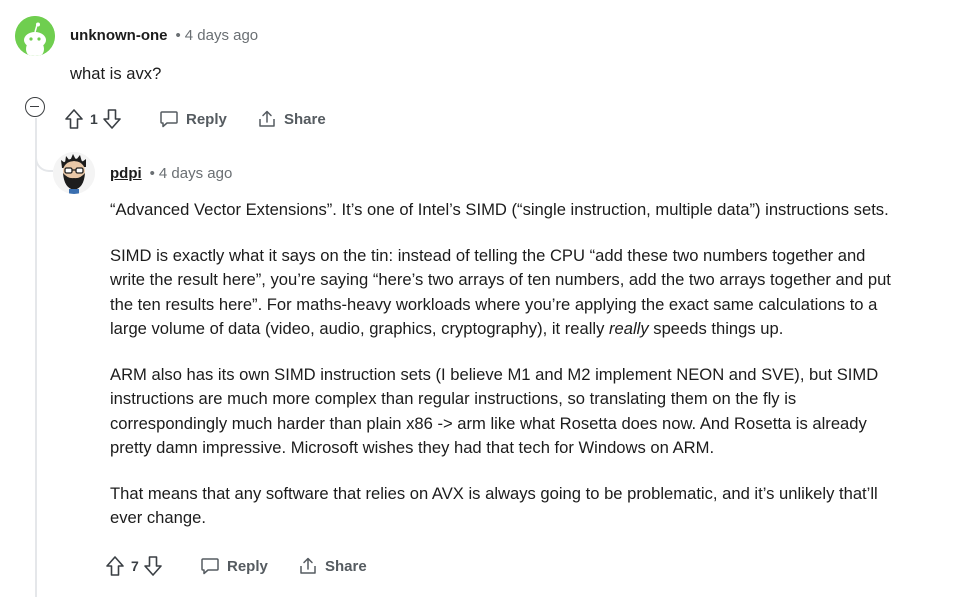  I want to click on collapse-thread-button, so click(35, 107).